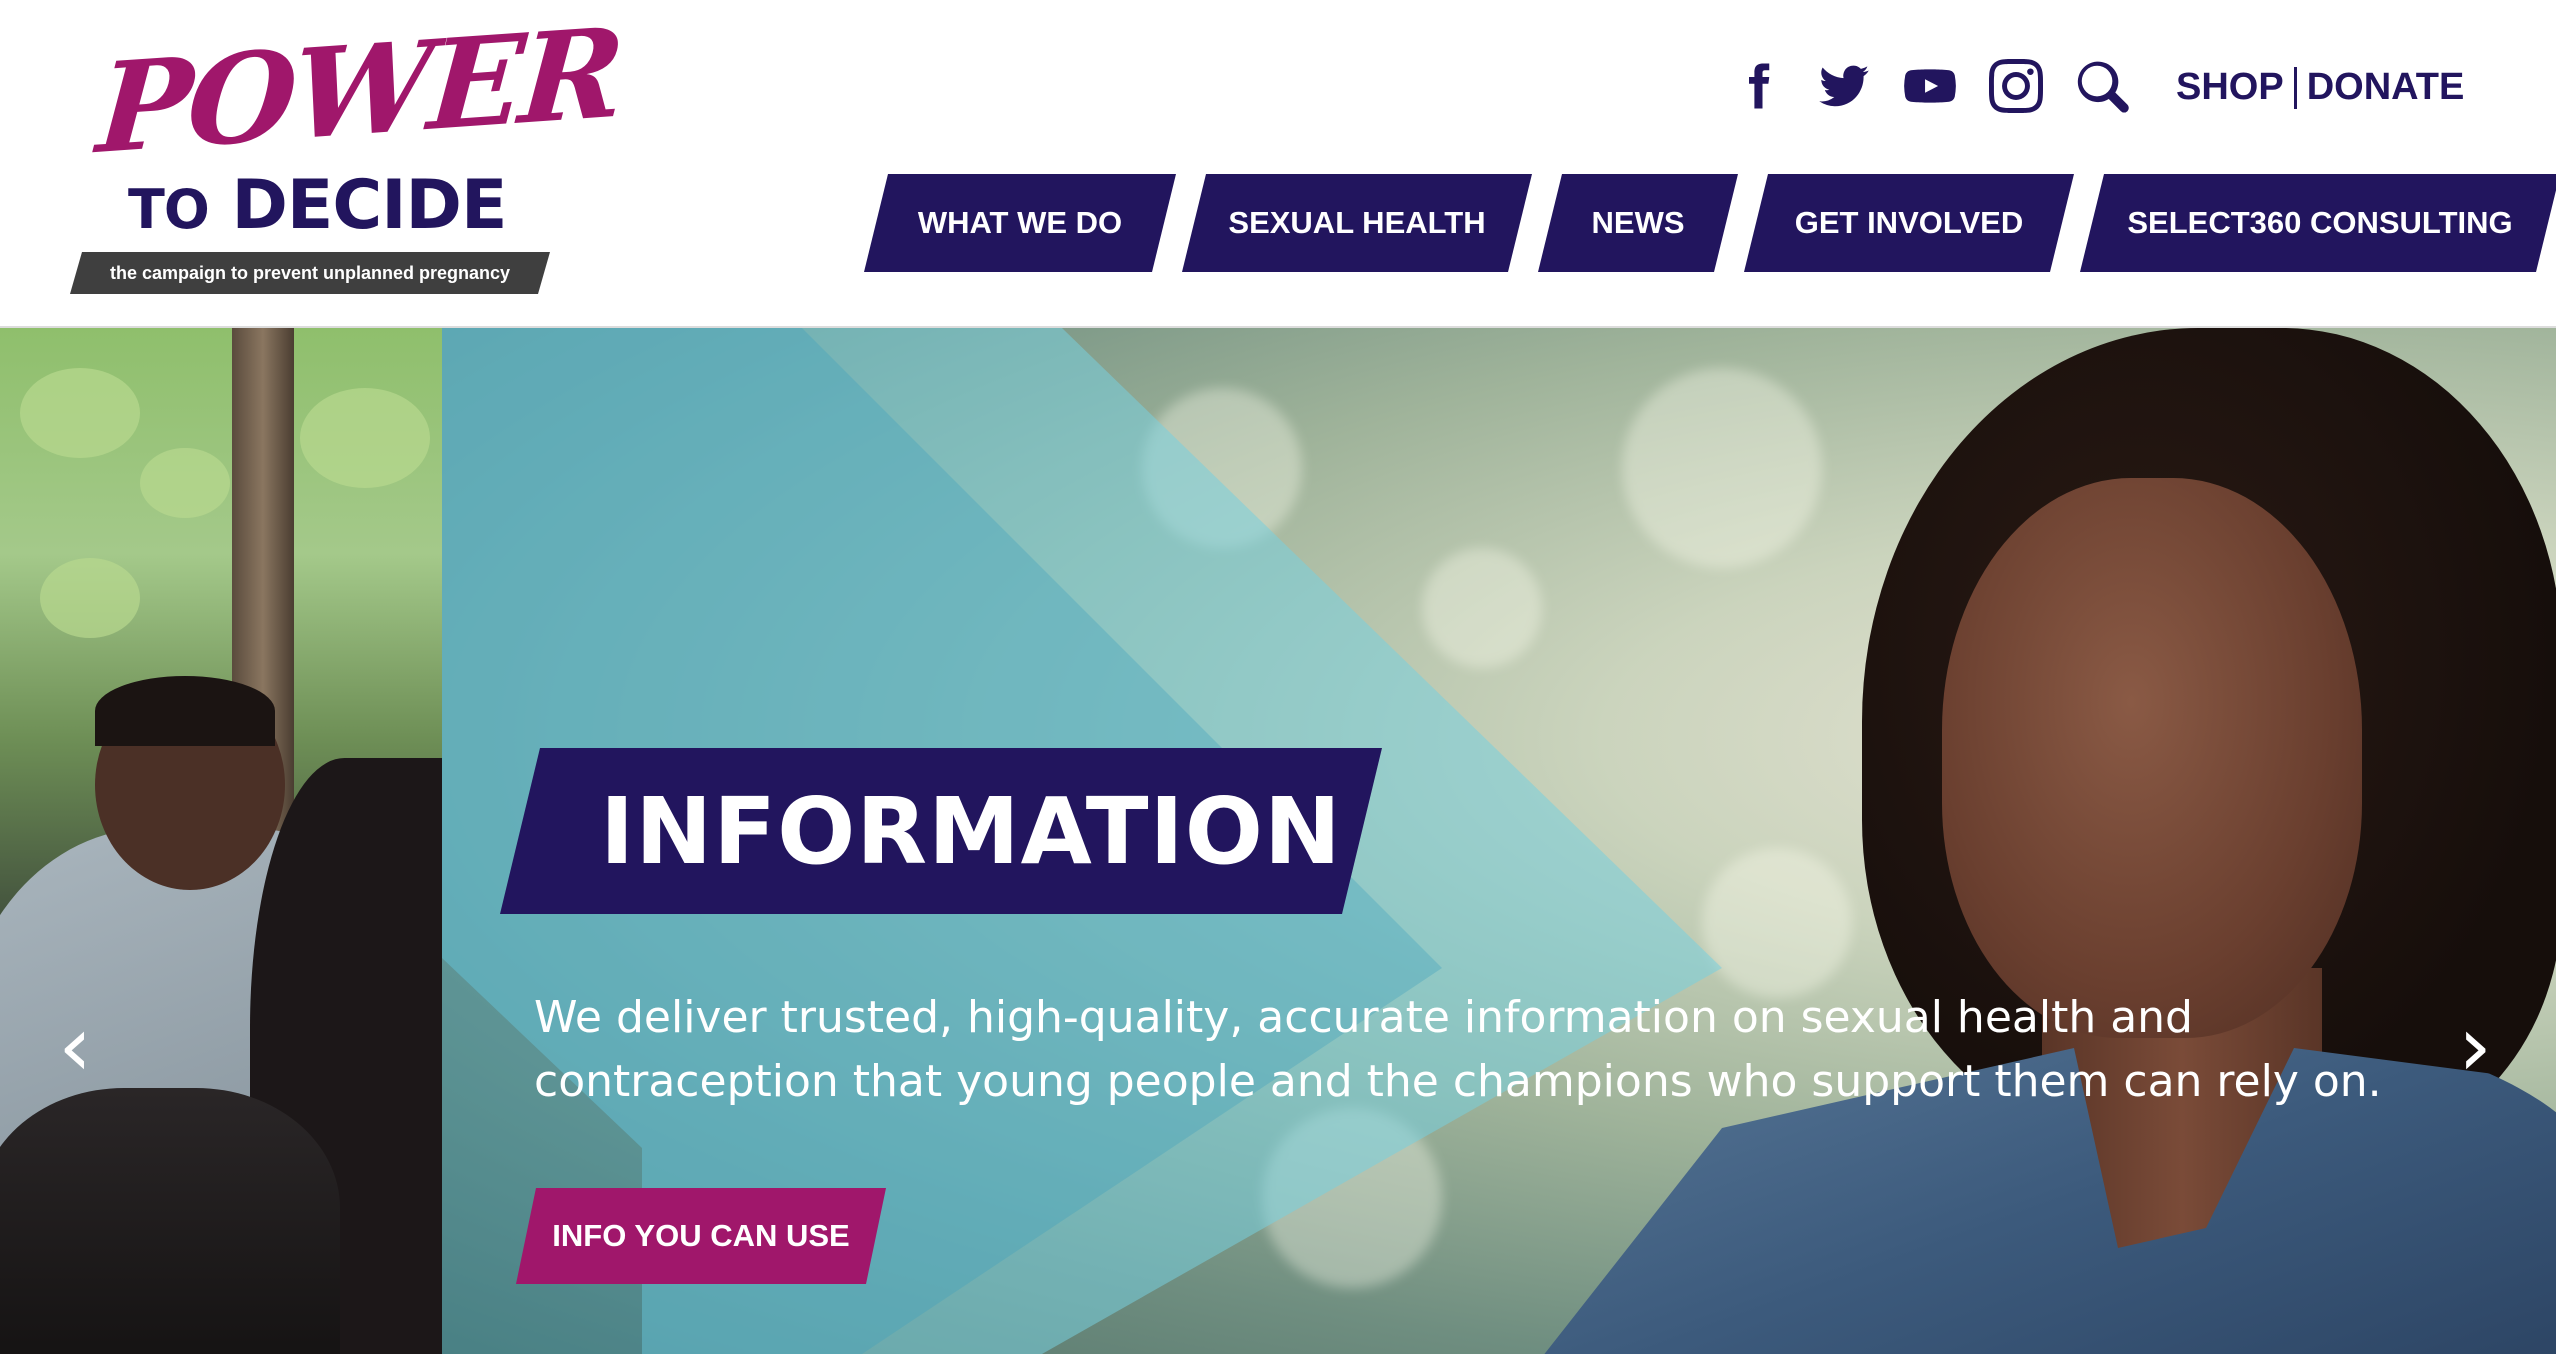  What do you see at coordinates (369, 205) in the screenshot?
I see `logo-decide-text: DECIDE` at bounding box center [369, 205].